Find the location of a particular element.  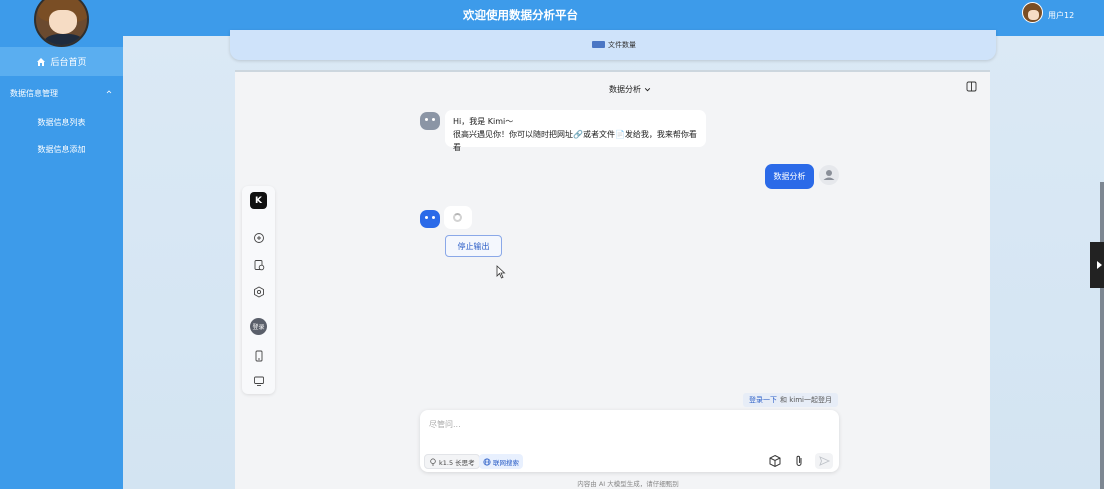

long-think-label: k1.5 长思考 is located at coordinates (457, 462).